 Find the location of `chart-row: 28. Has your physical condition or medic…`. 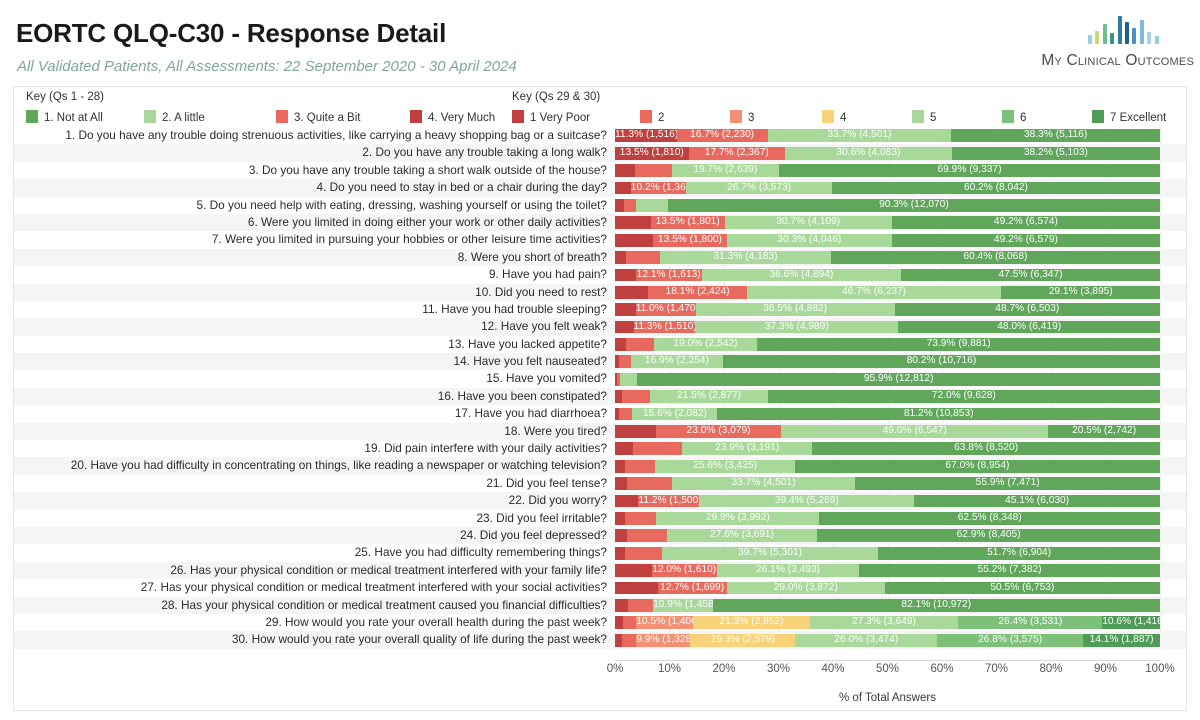

chart-row: 28. Has your physical condition or medic… is located at coordinates (600, 605).